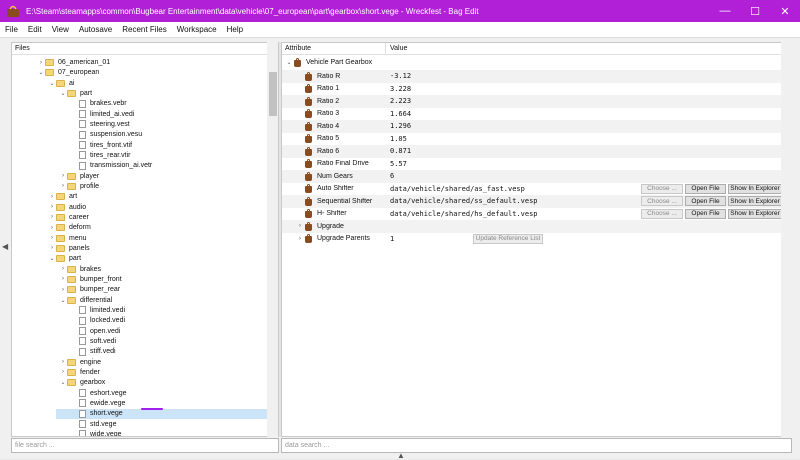 The image size is (800, 460). What do you see at coordinates (79, 176) in the screenshot?
I see `tree-folder: › player` at bounding box center [79, 176].